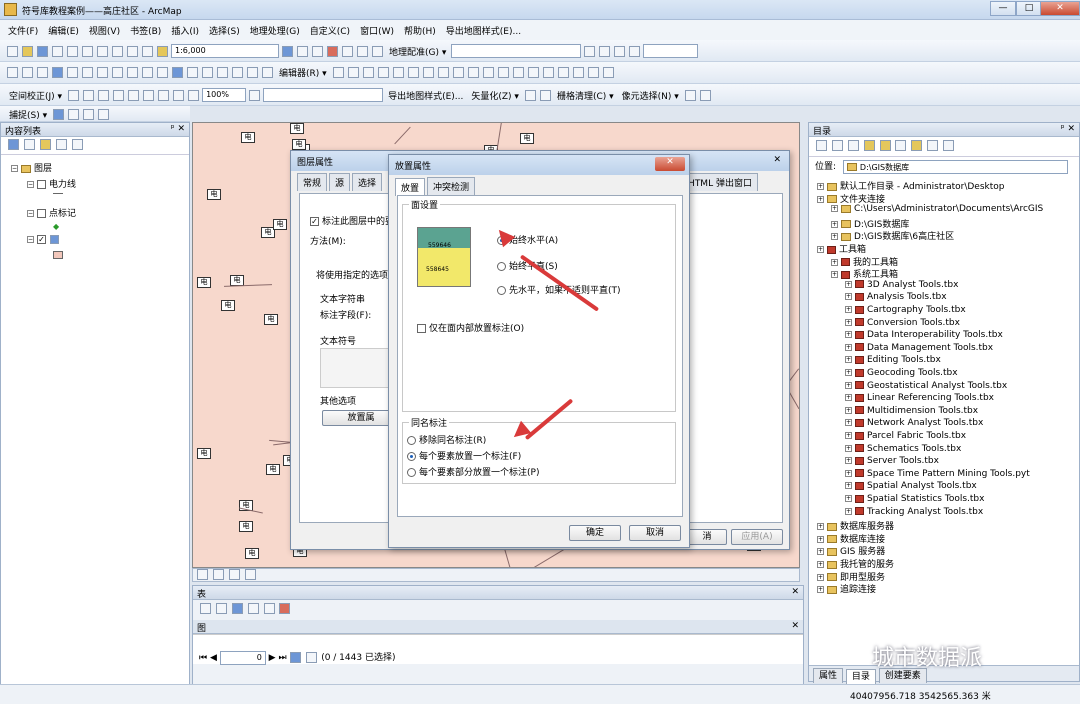 This screenshot has height=704, width=1080. Describe the element at coordinates (119, 95) in the screenshot. I see `multi-link-icon` at that location.